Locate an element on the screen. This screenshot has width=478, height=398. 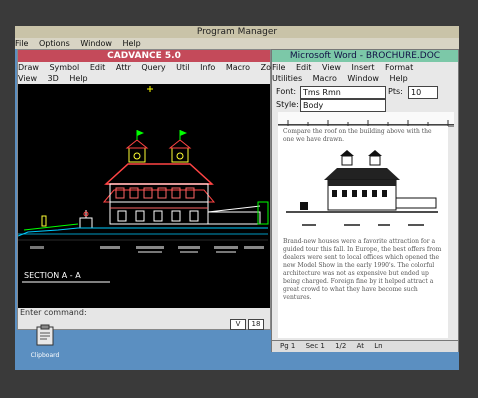
building-elevation is located at coordinates (143, 185).